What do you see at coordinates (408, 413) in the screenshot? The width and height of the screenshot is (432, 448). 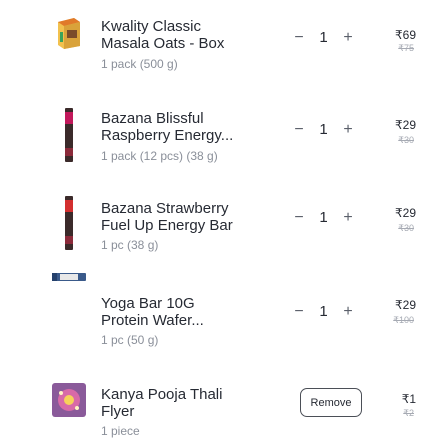 I see `item-mrp: ₹2` at bounding box center [408, 413].